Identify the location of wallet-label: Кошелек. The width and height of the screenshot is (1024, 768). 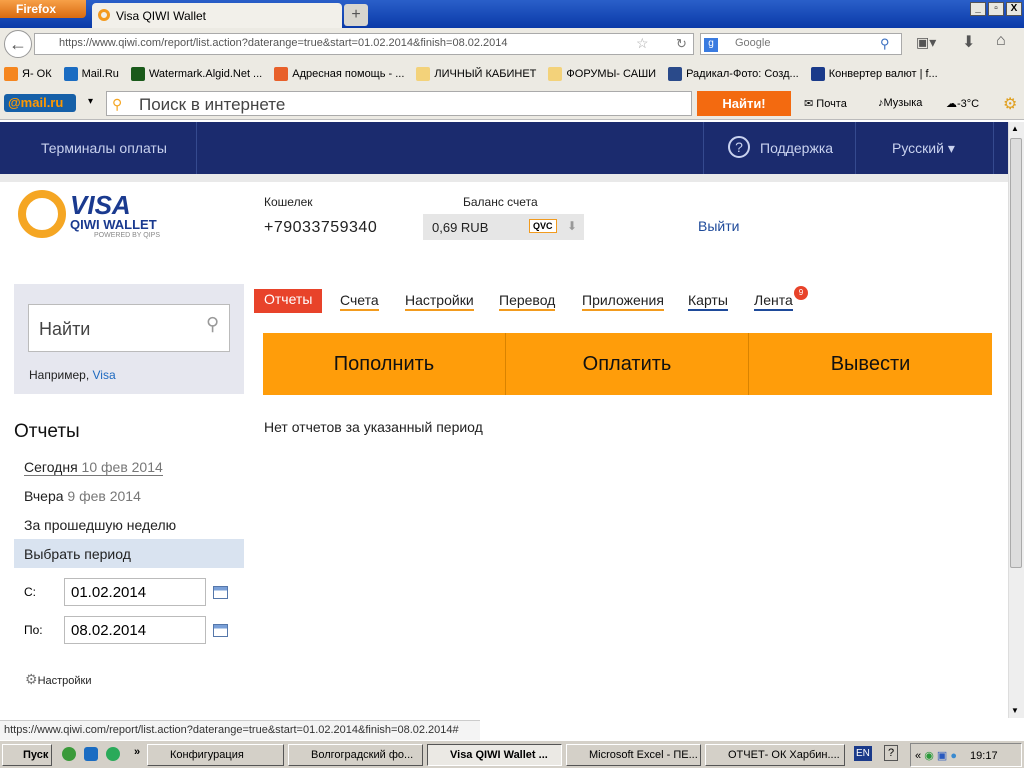
(288, 202).